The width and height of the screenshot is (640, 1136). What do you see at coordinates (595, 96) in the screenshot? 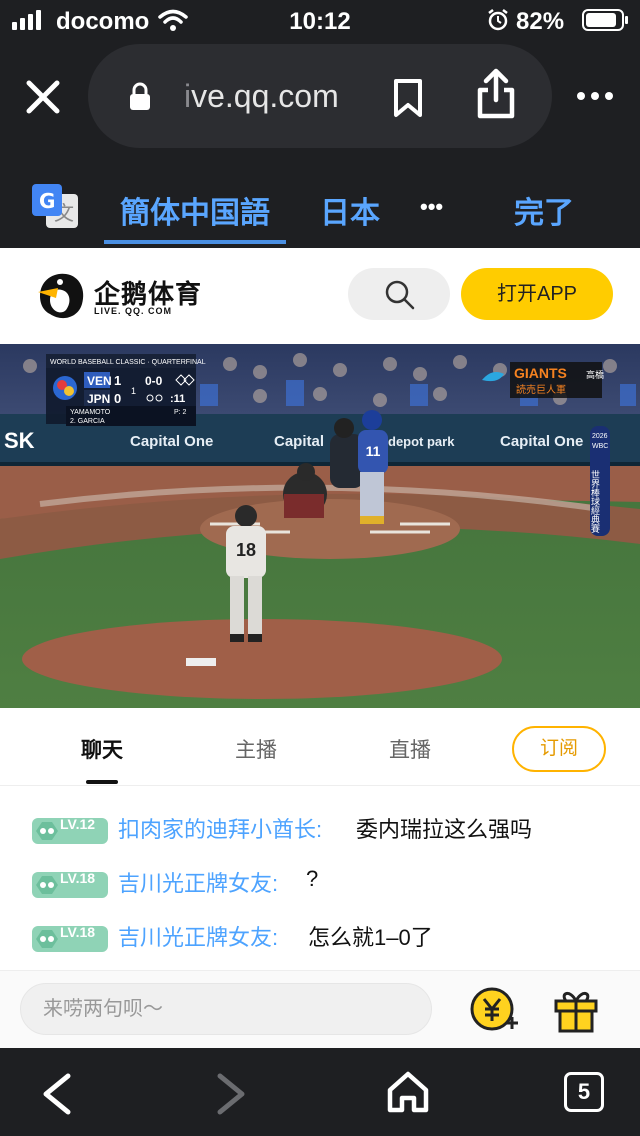
I see `more-options-icon` at bounding box center [595, 96].